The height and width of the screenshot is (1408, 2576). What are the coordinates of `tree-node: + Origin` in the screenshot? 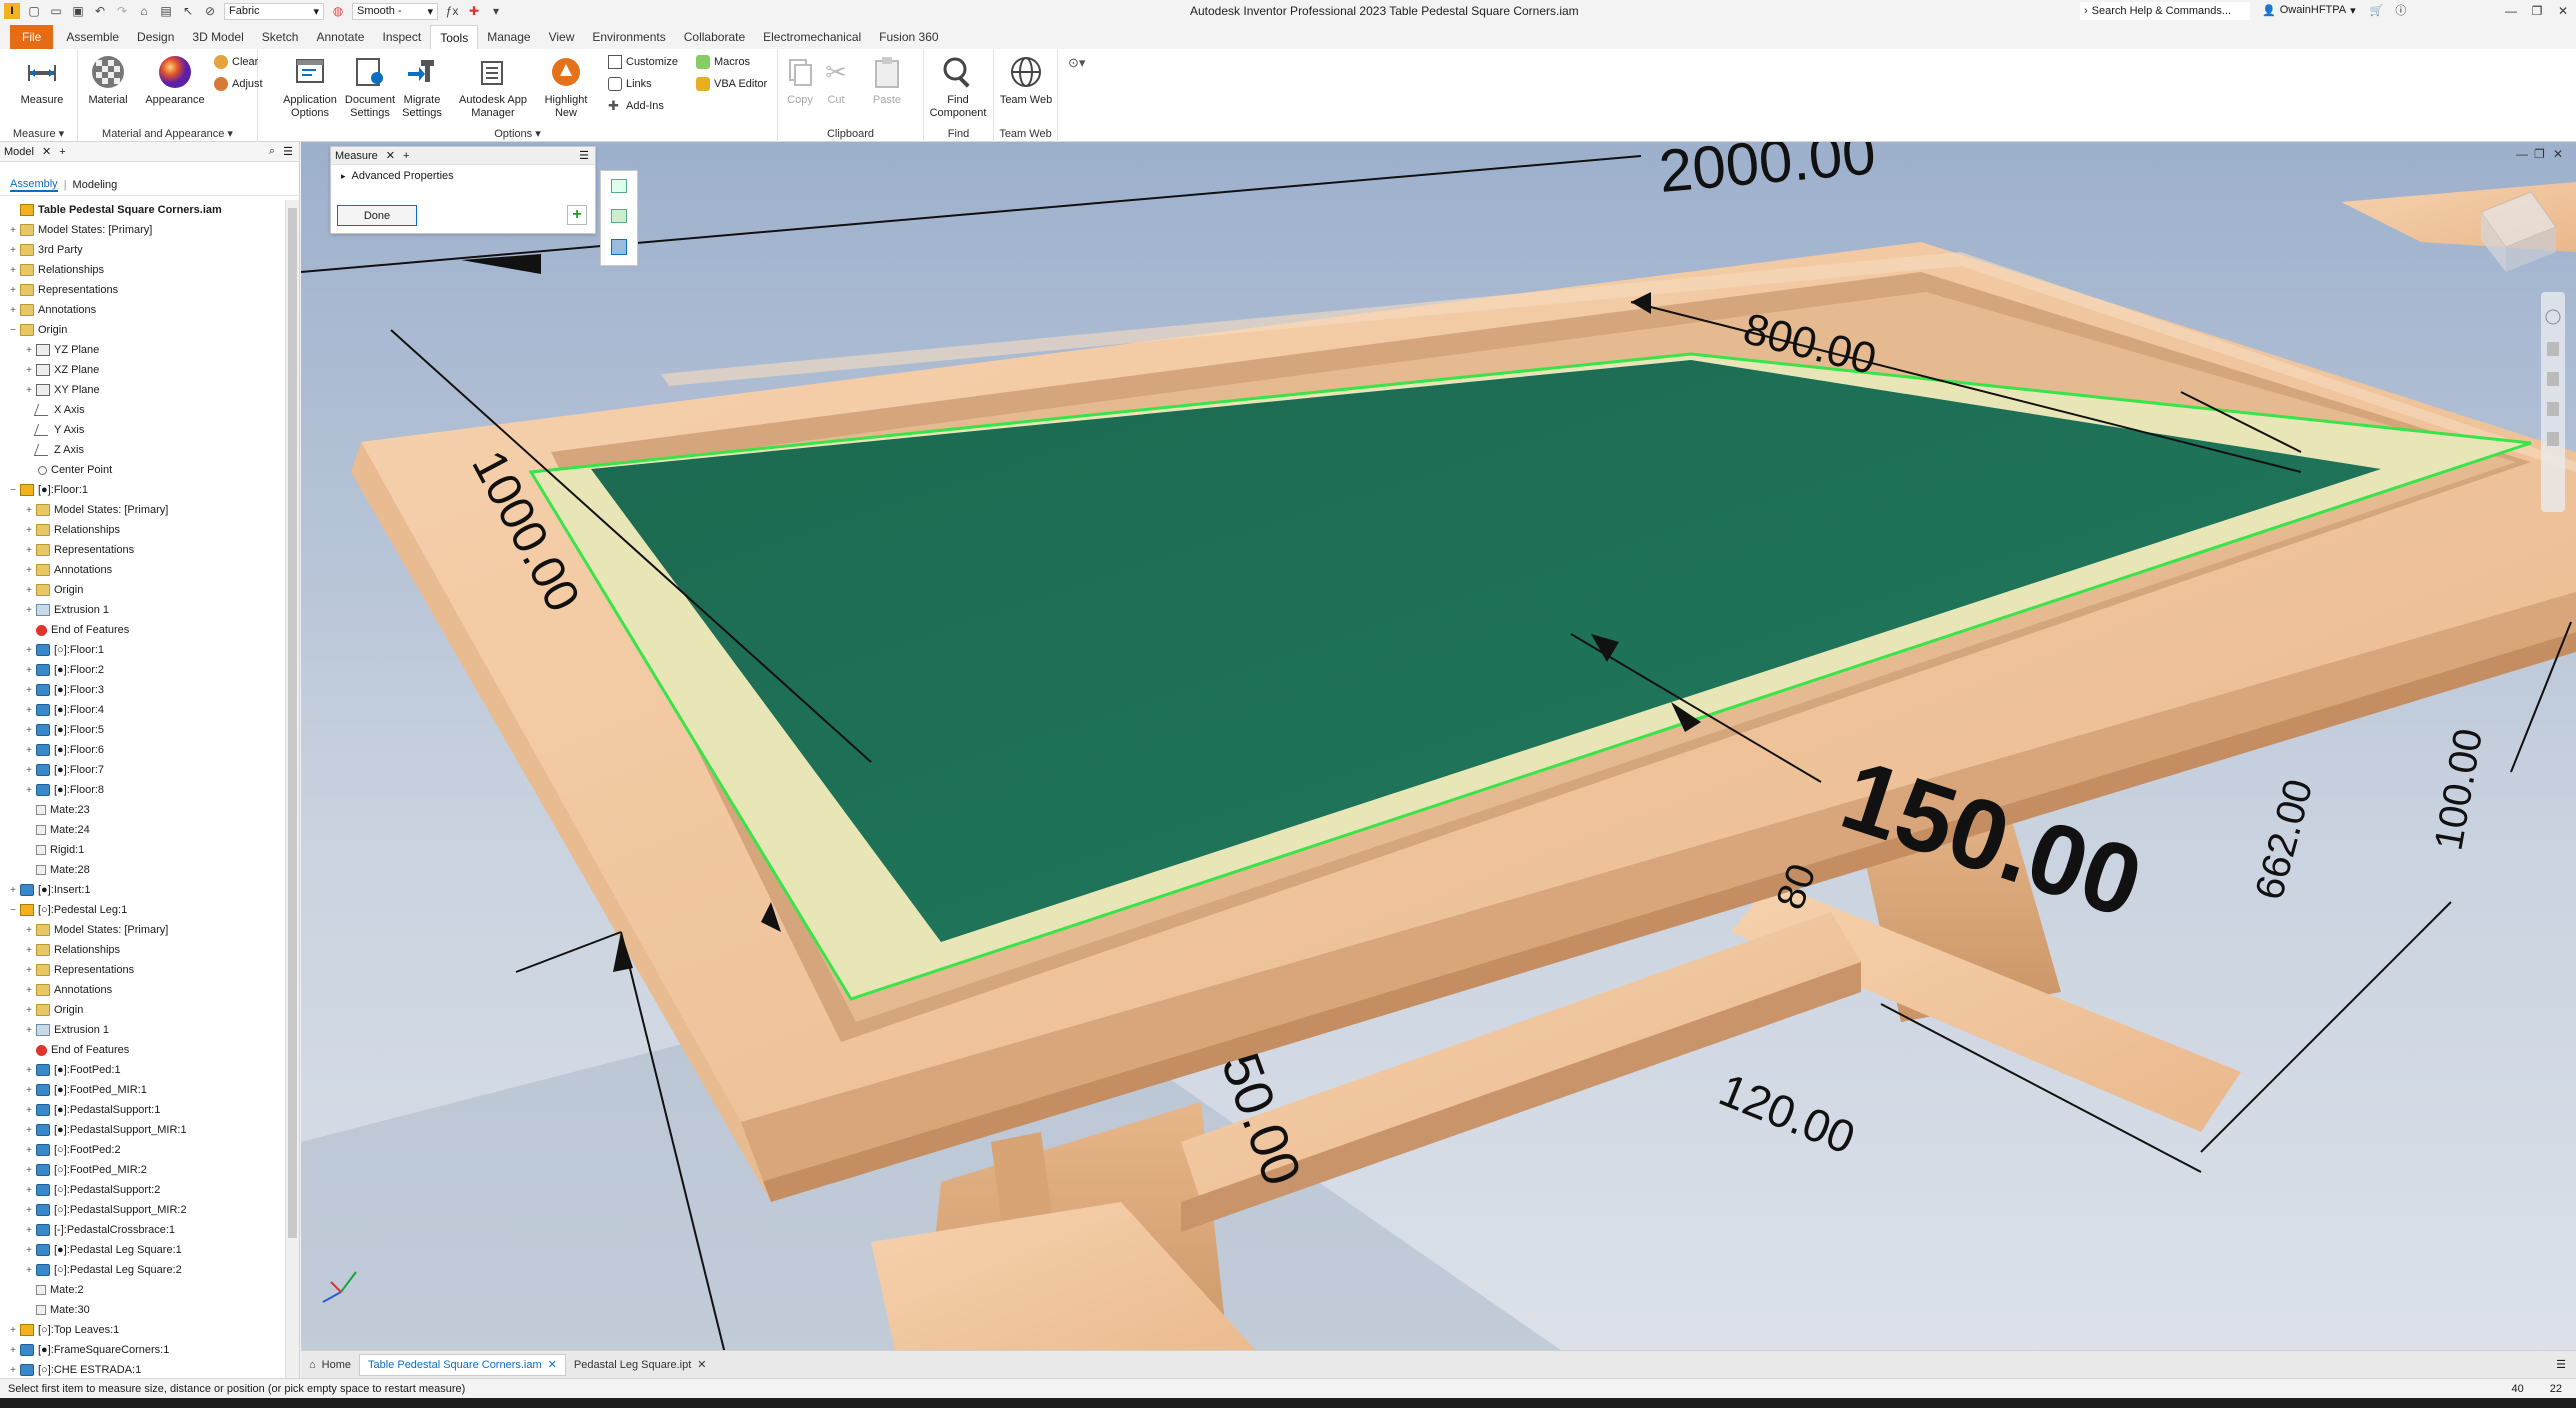 It's located at (141, 1010).